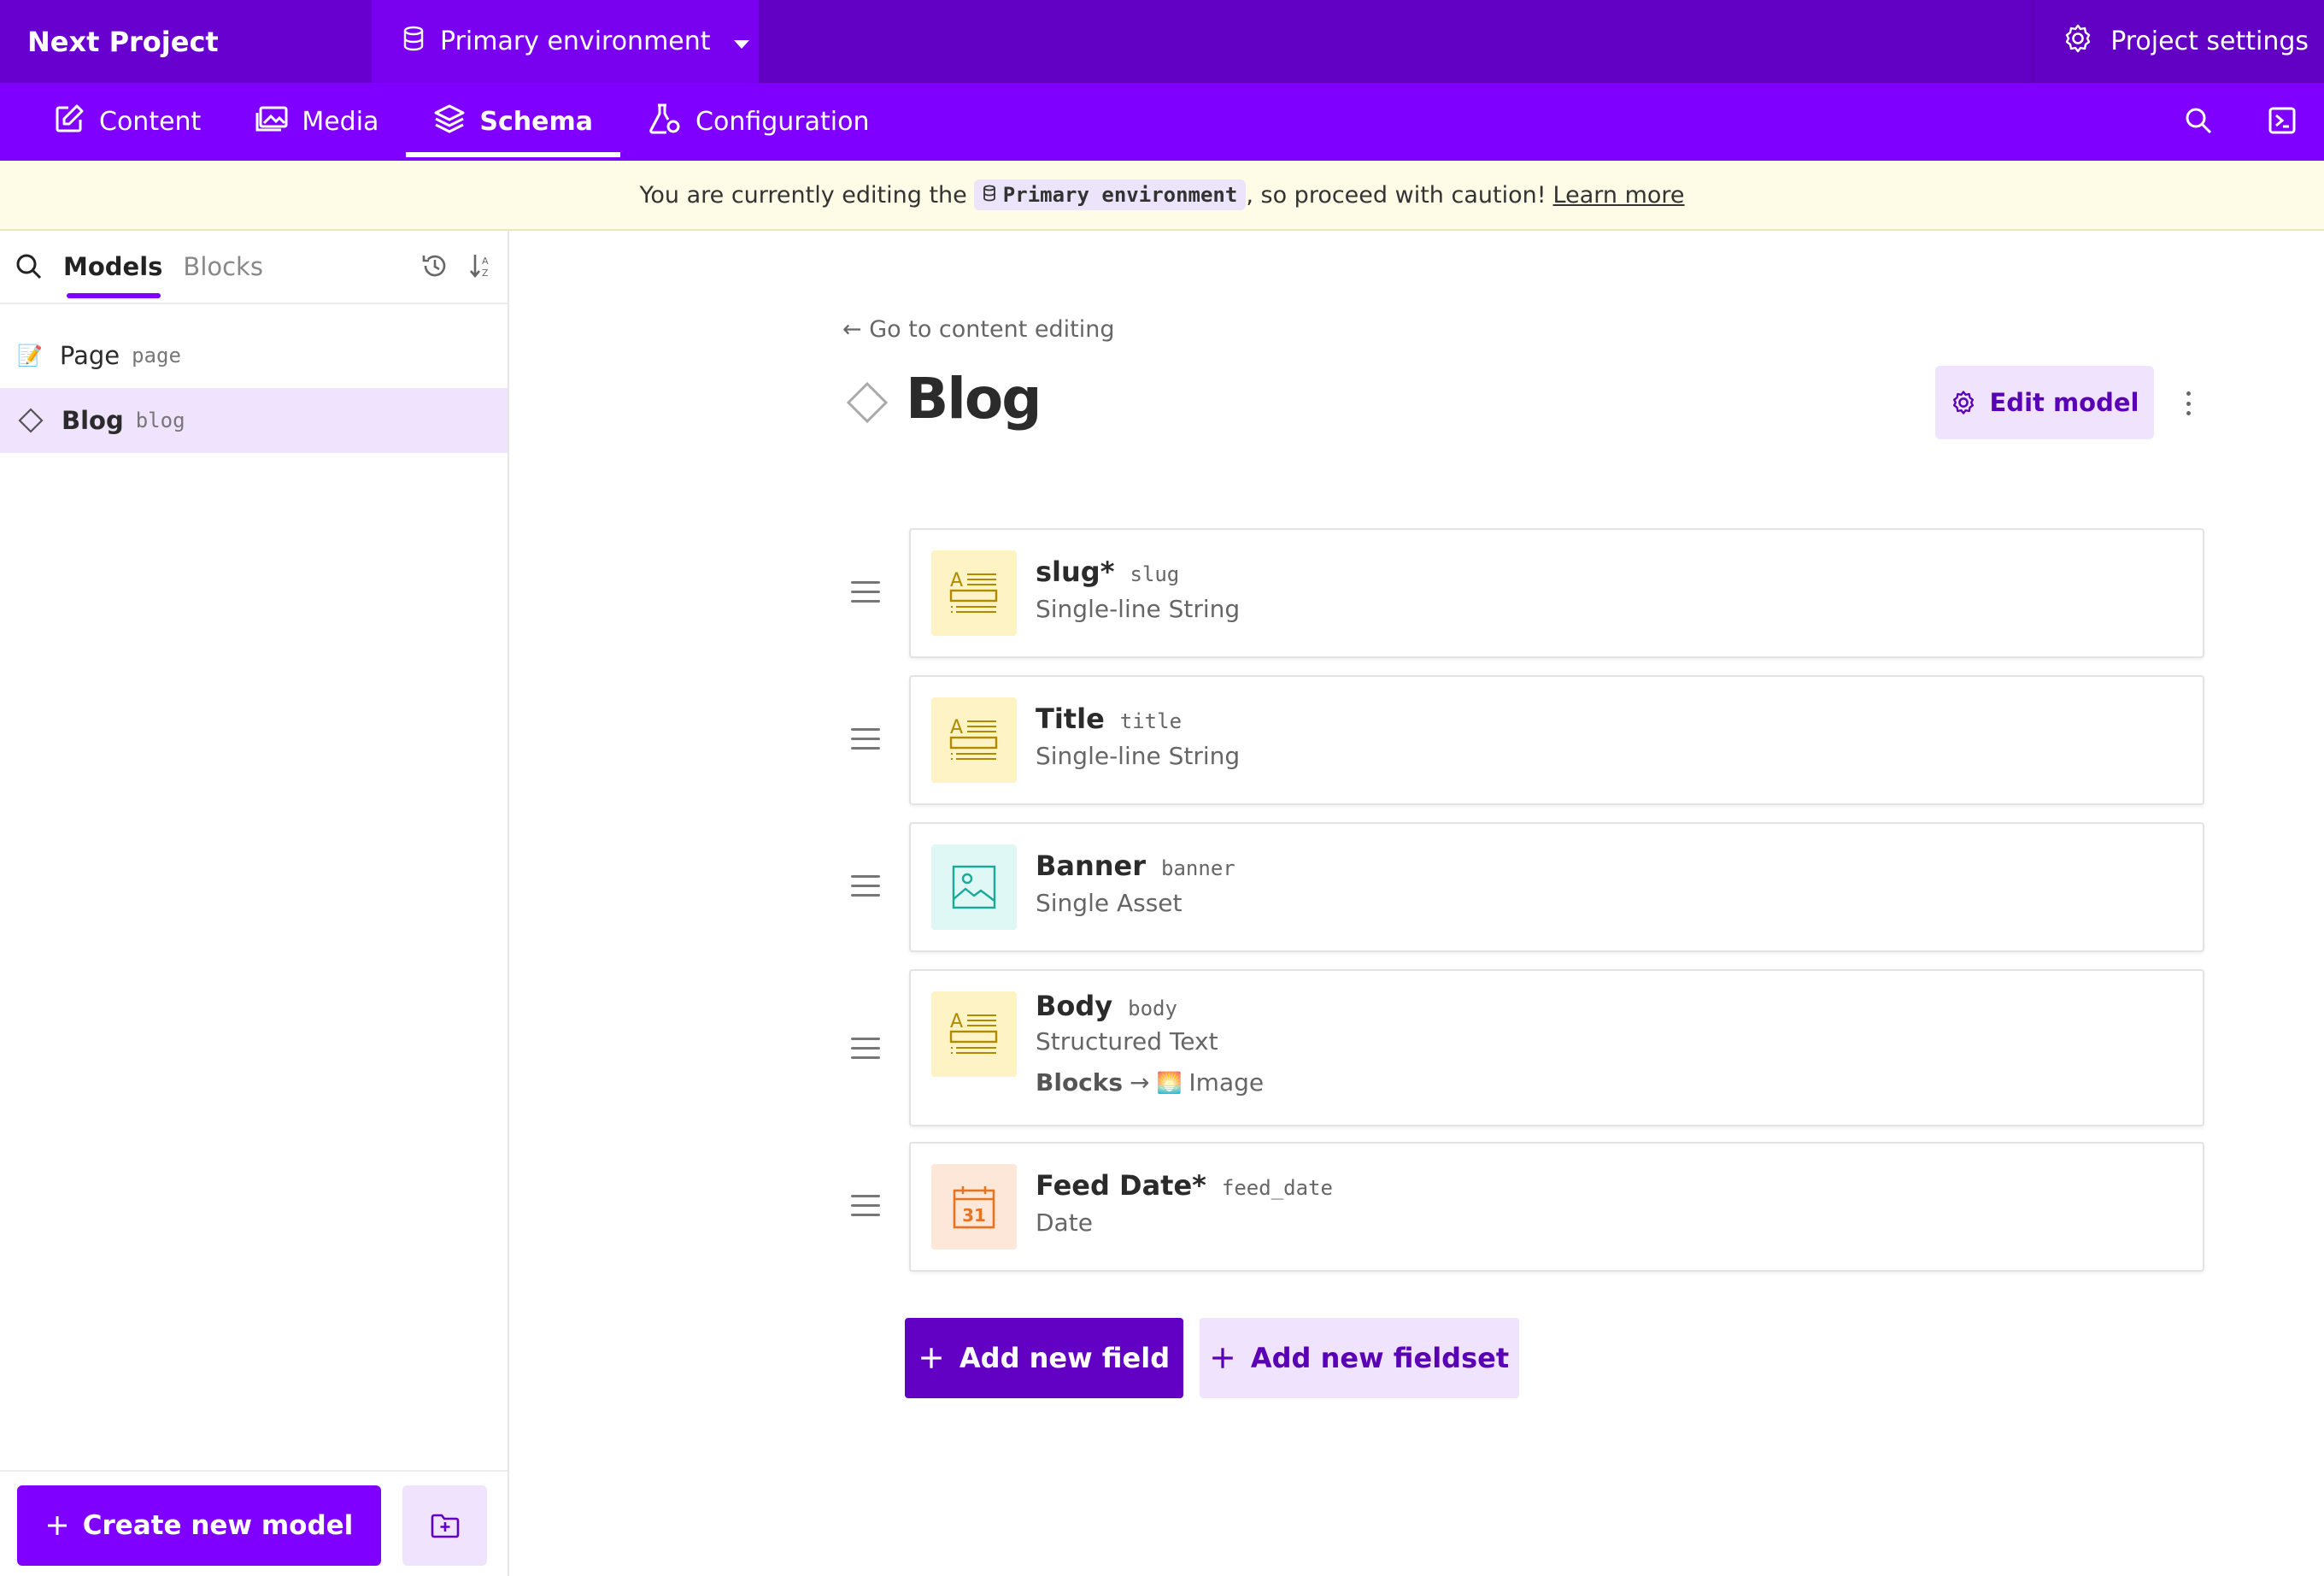  I want to click on field-card-title: A Title title Single-line String, so click(1556, 740).